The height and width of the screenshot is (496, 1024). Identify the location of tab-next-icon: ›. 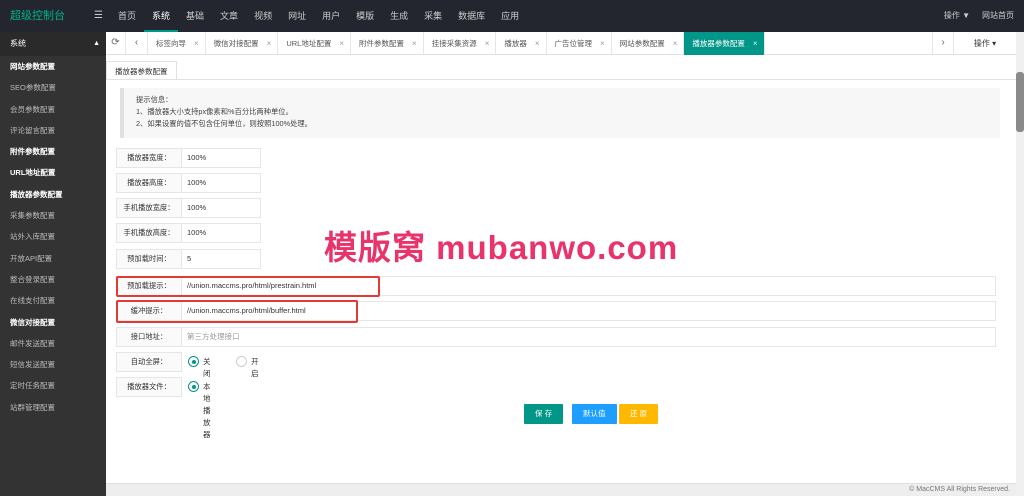
(943, 43).